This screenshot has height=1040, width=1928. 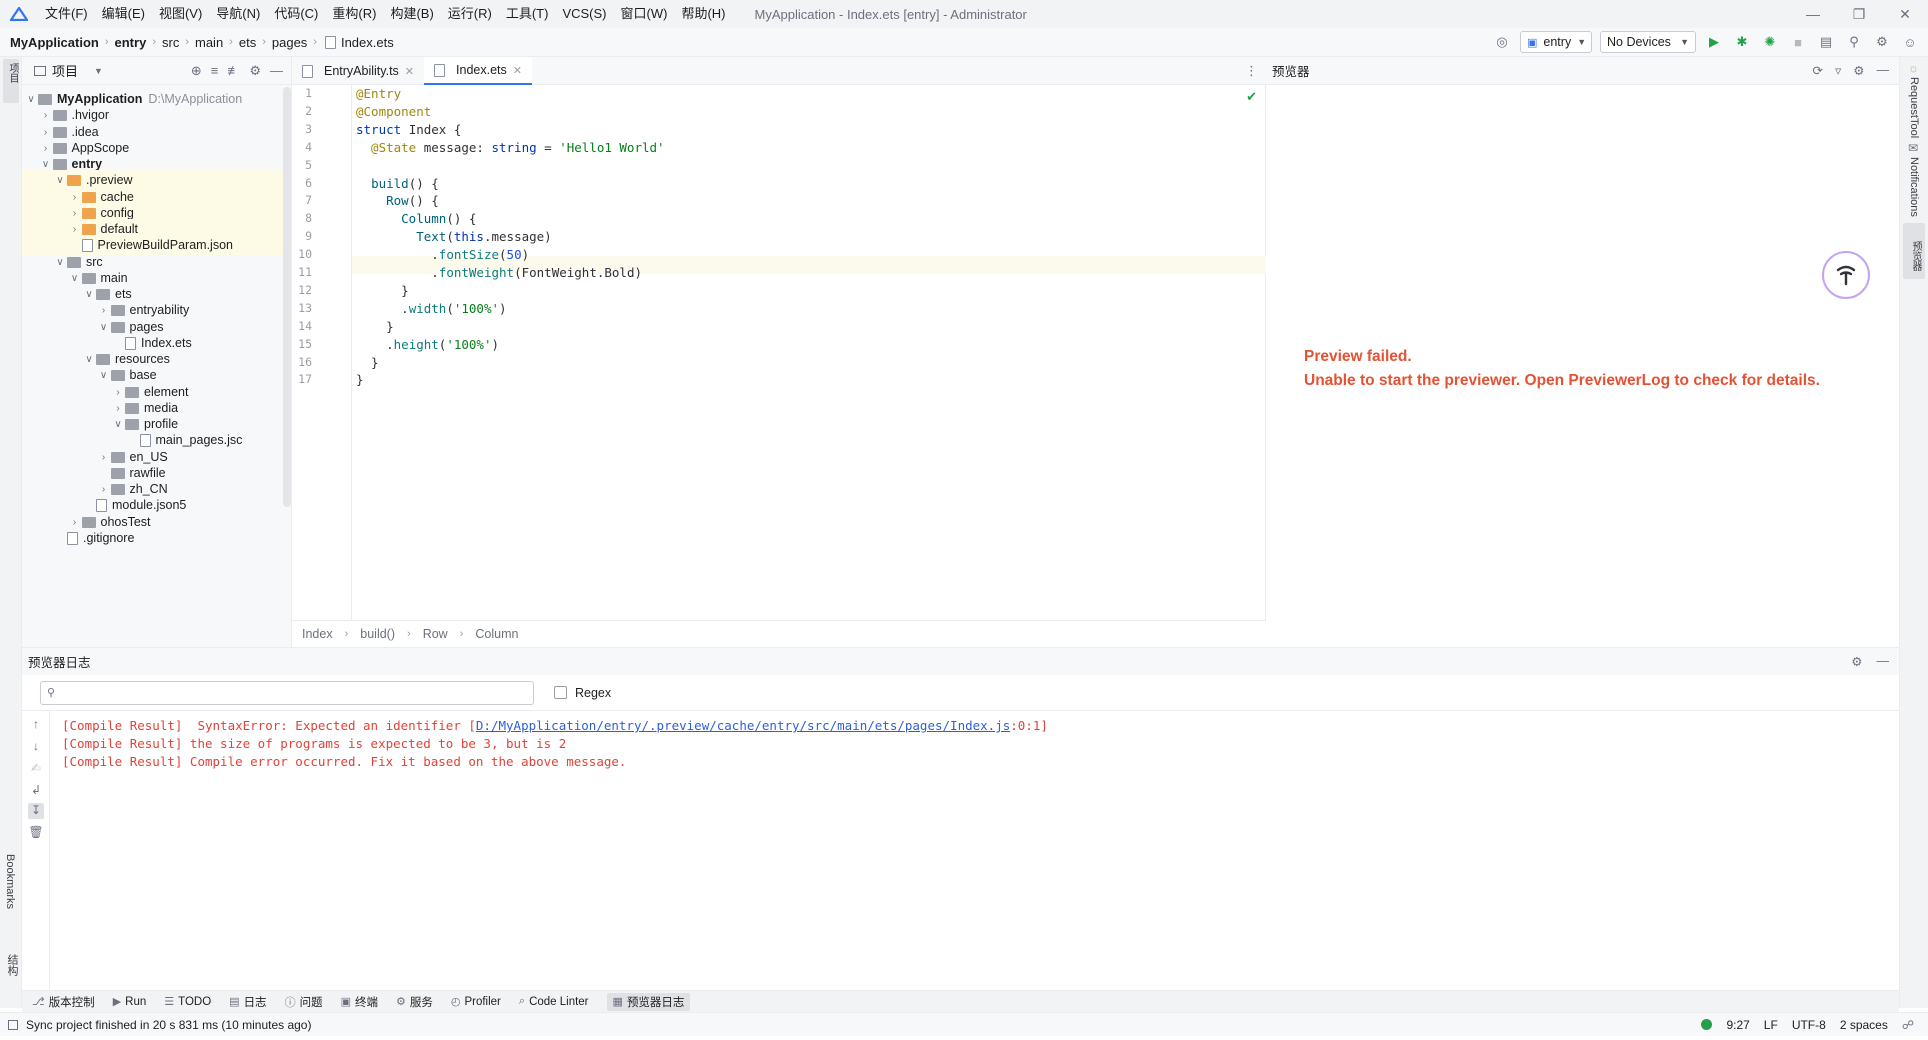 What do you see at coordinates (296, 692) in the screenshot?
I see `log-search-input` at bounding box center [296, 692].